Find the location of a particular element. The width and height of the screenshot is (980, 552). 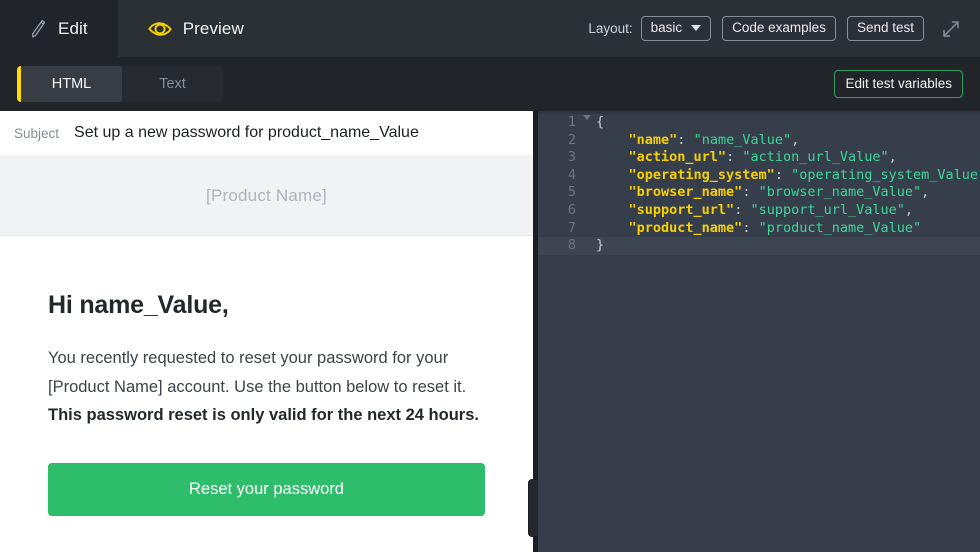

code-line: 8} is located at coordinates (759, 246).